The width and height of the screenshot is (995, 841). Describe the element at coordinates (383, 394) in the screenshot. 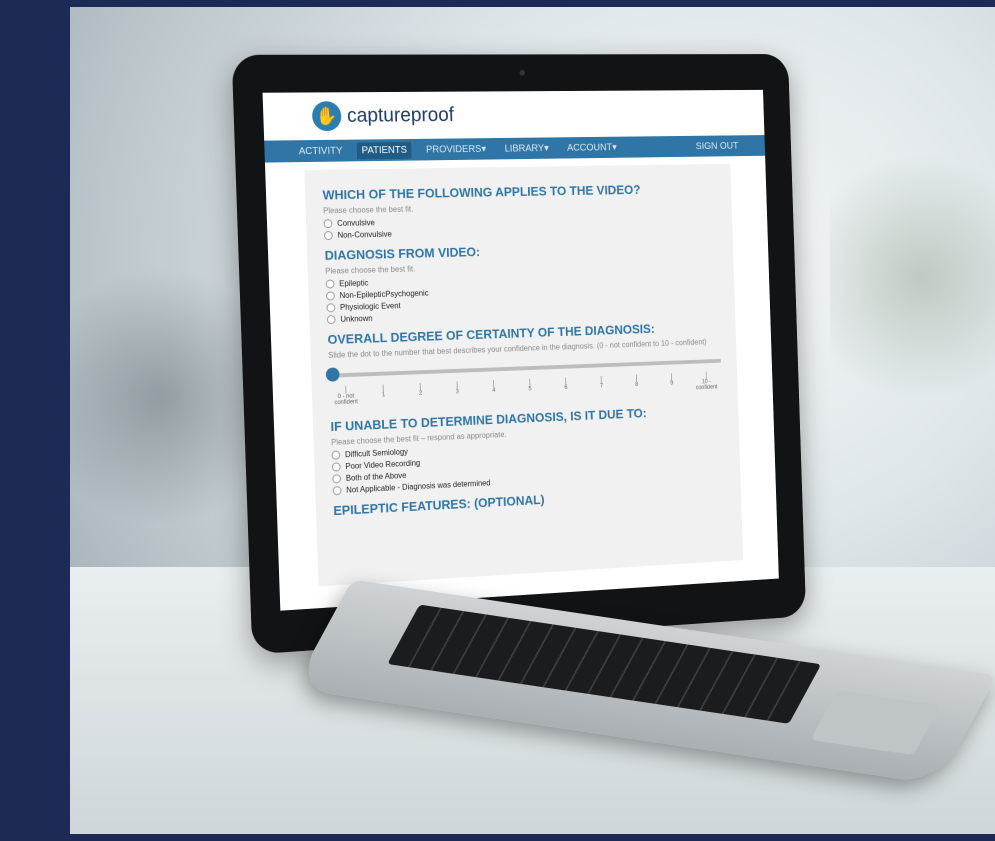

I see `tick-label: 1` at that location.